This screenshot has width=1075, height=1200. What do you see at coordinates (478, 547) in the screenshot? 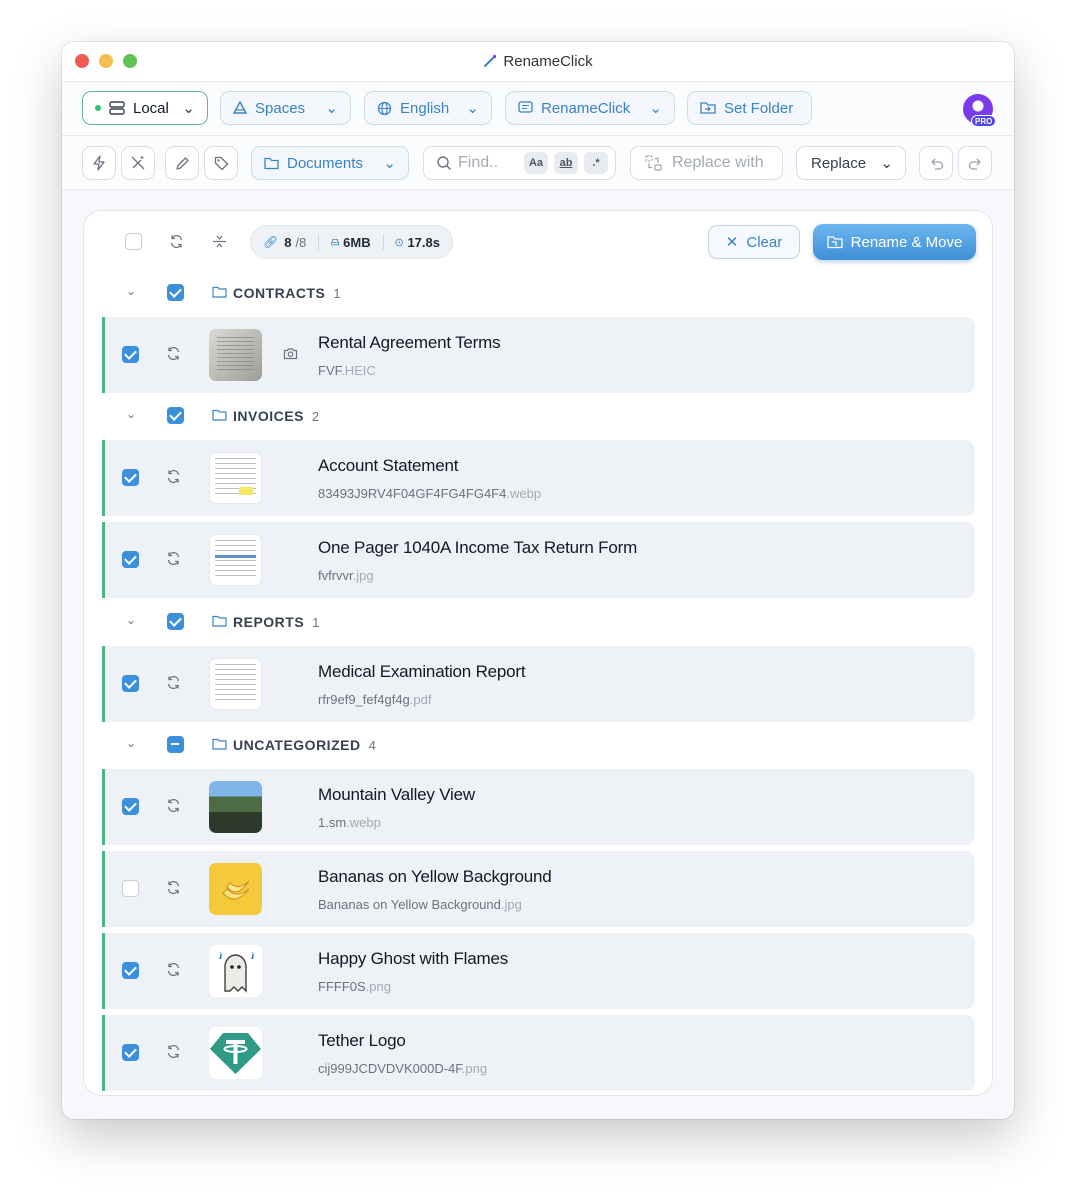
I see `file-new-name: One Pager 1040A Income Tax Return Form` at bounding box center [478, 547].